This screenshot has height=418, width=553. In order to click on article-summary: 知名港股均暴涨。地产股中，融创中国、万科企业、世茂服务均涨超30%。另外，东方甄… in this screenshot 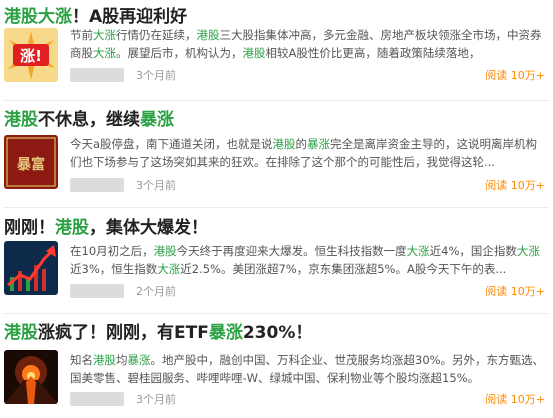, I will do `click(307, 369)`.